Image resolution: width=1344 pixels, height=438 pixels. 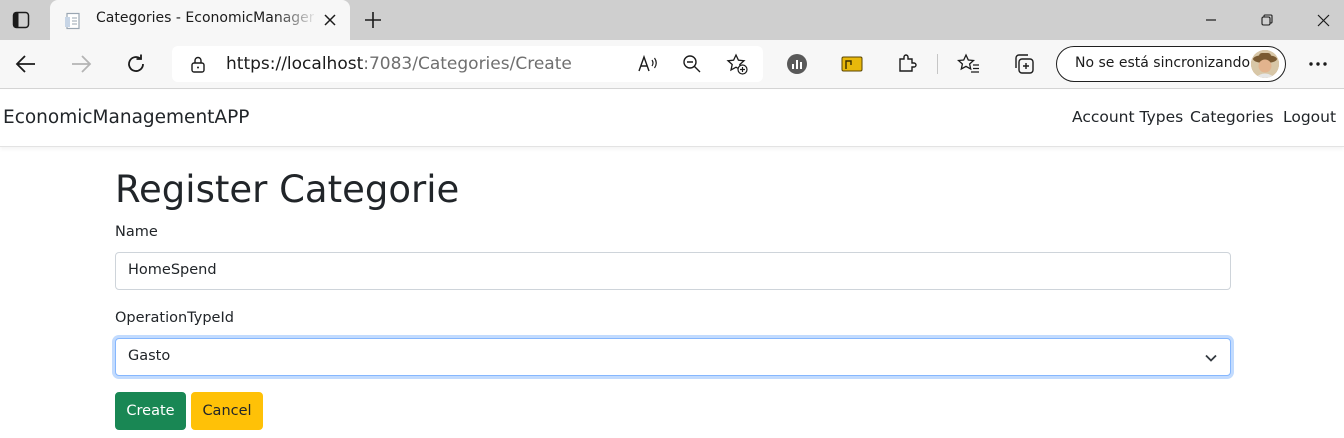 I want to click on profile-button: No se está sincronizando, so click(x=1171, y=64).